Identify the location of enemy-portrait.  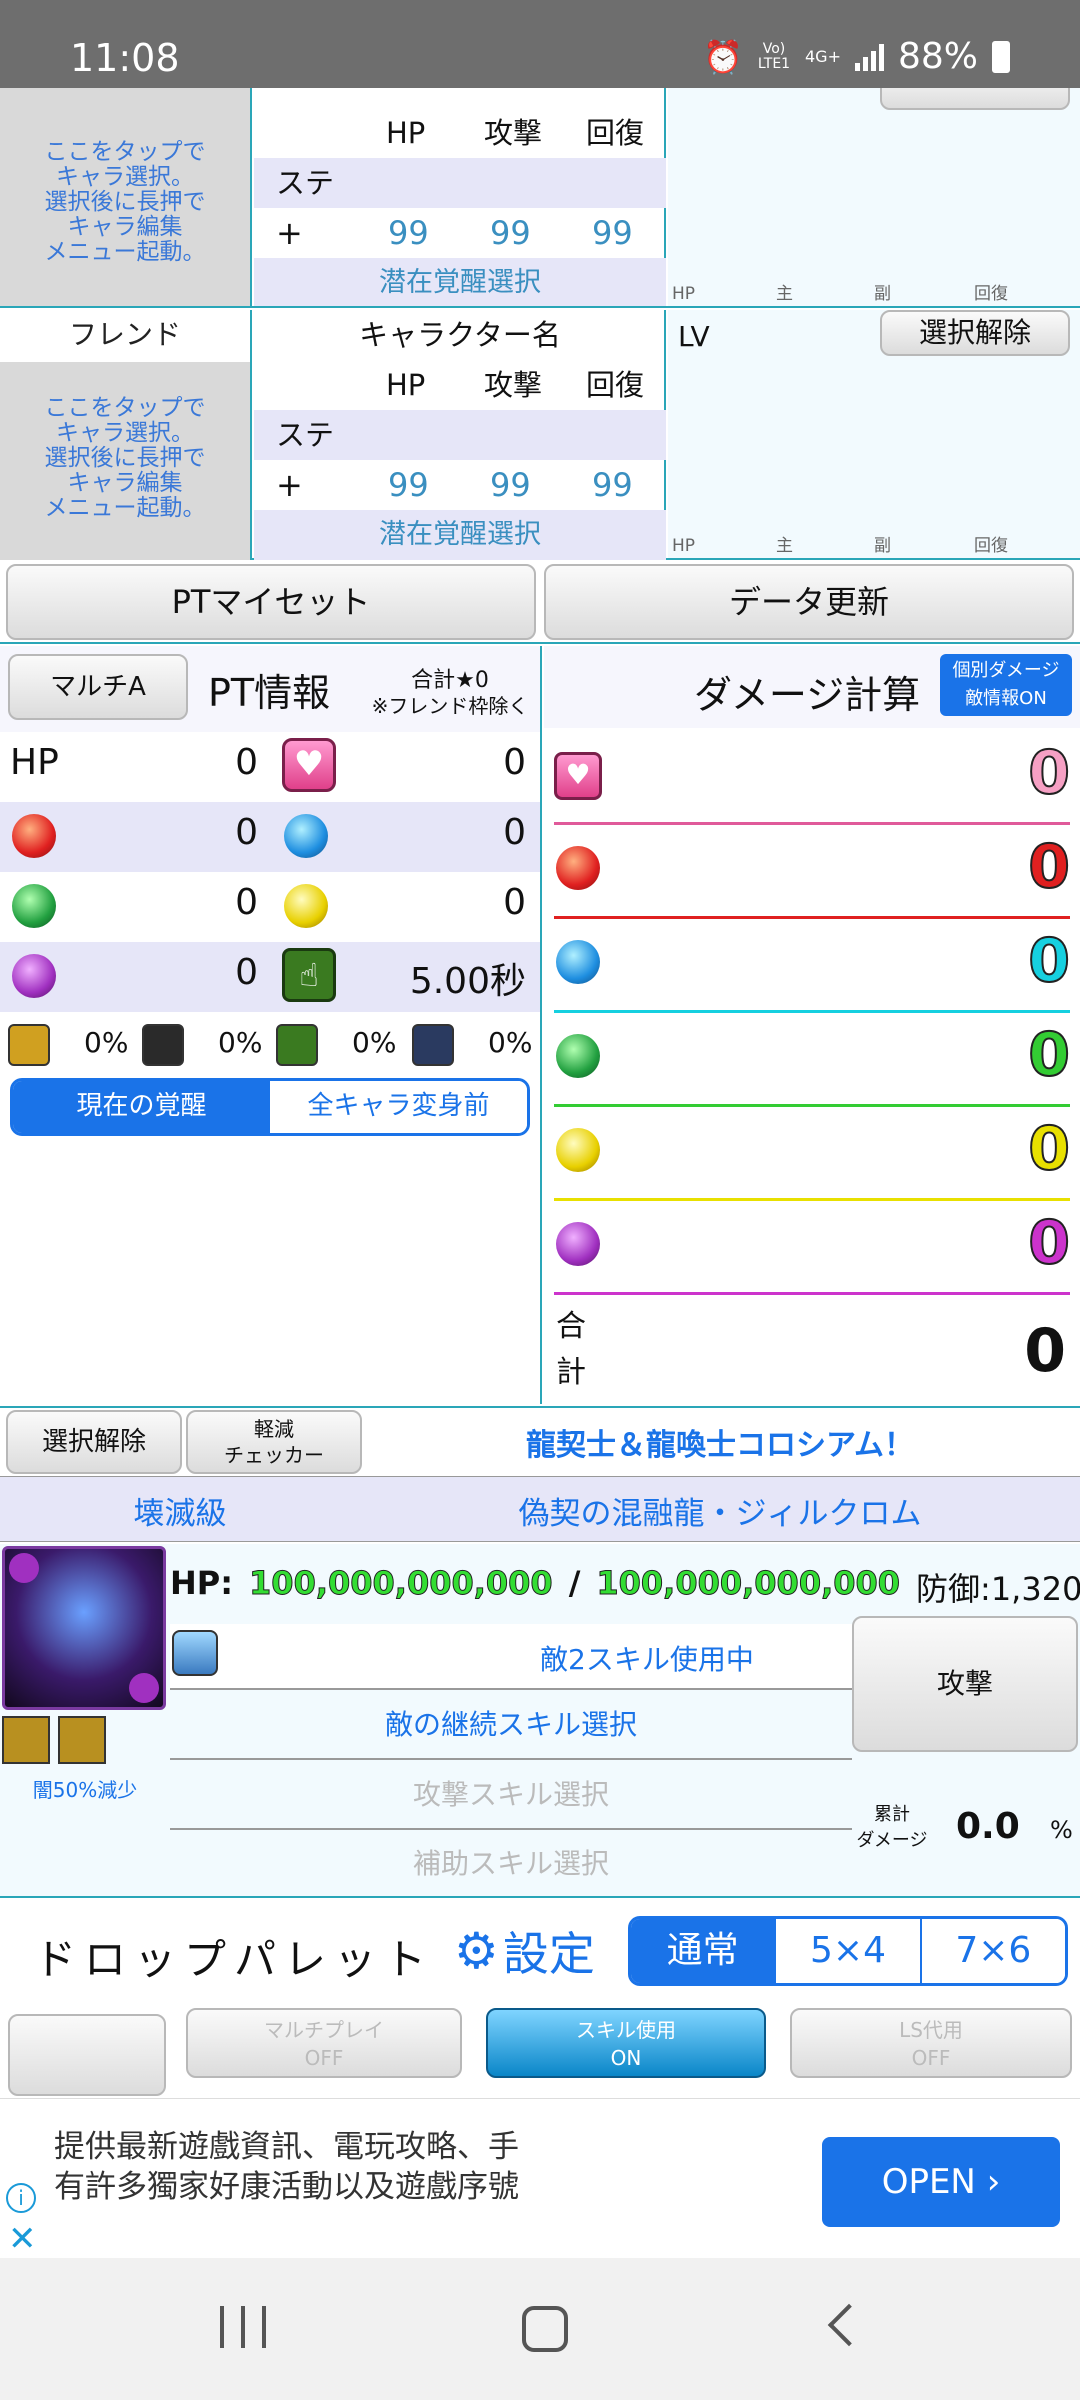
(84, 1628).